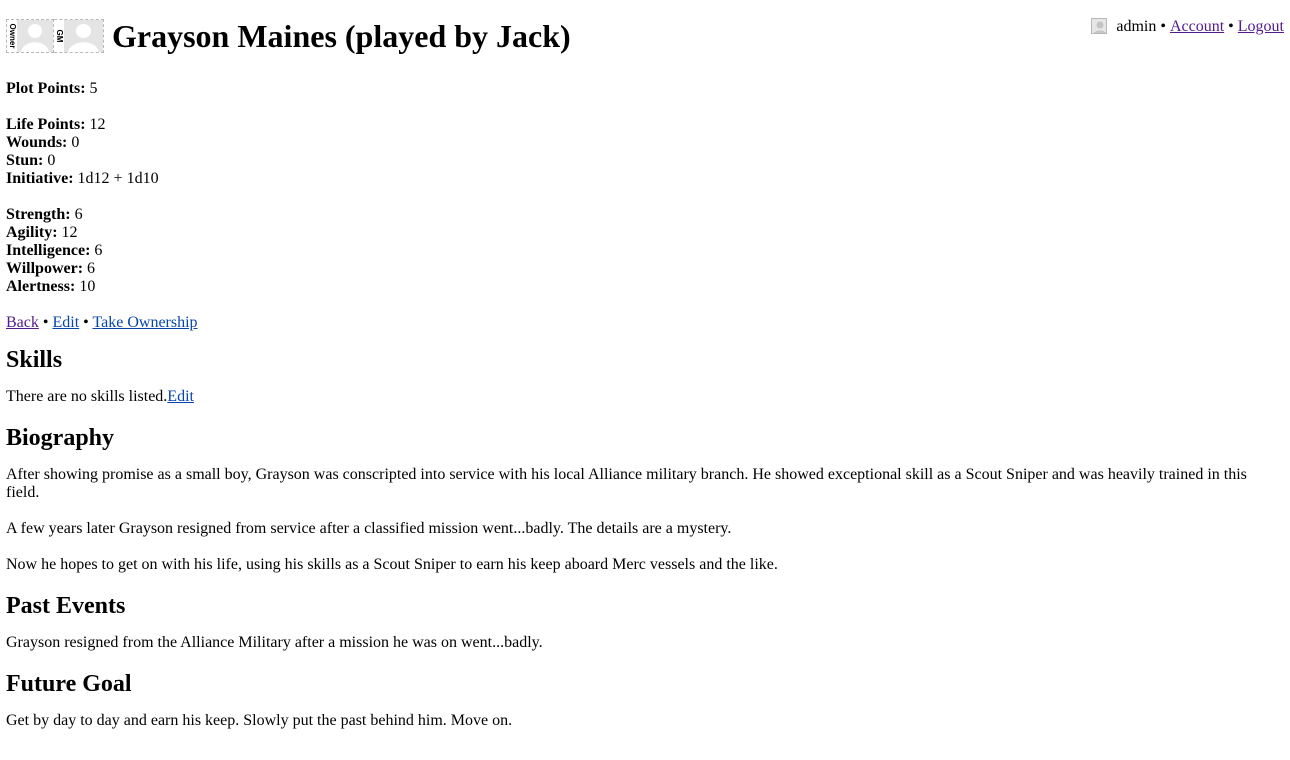 The width and height of the screenshot is (1290, 760). I want to click on edit-link: Edit, so click(65, 322).